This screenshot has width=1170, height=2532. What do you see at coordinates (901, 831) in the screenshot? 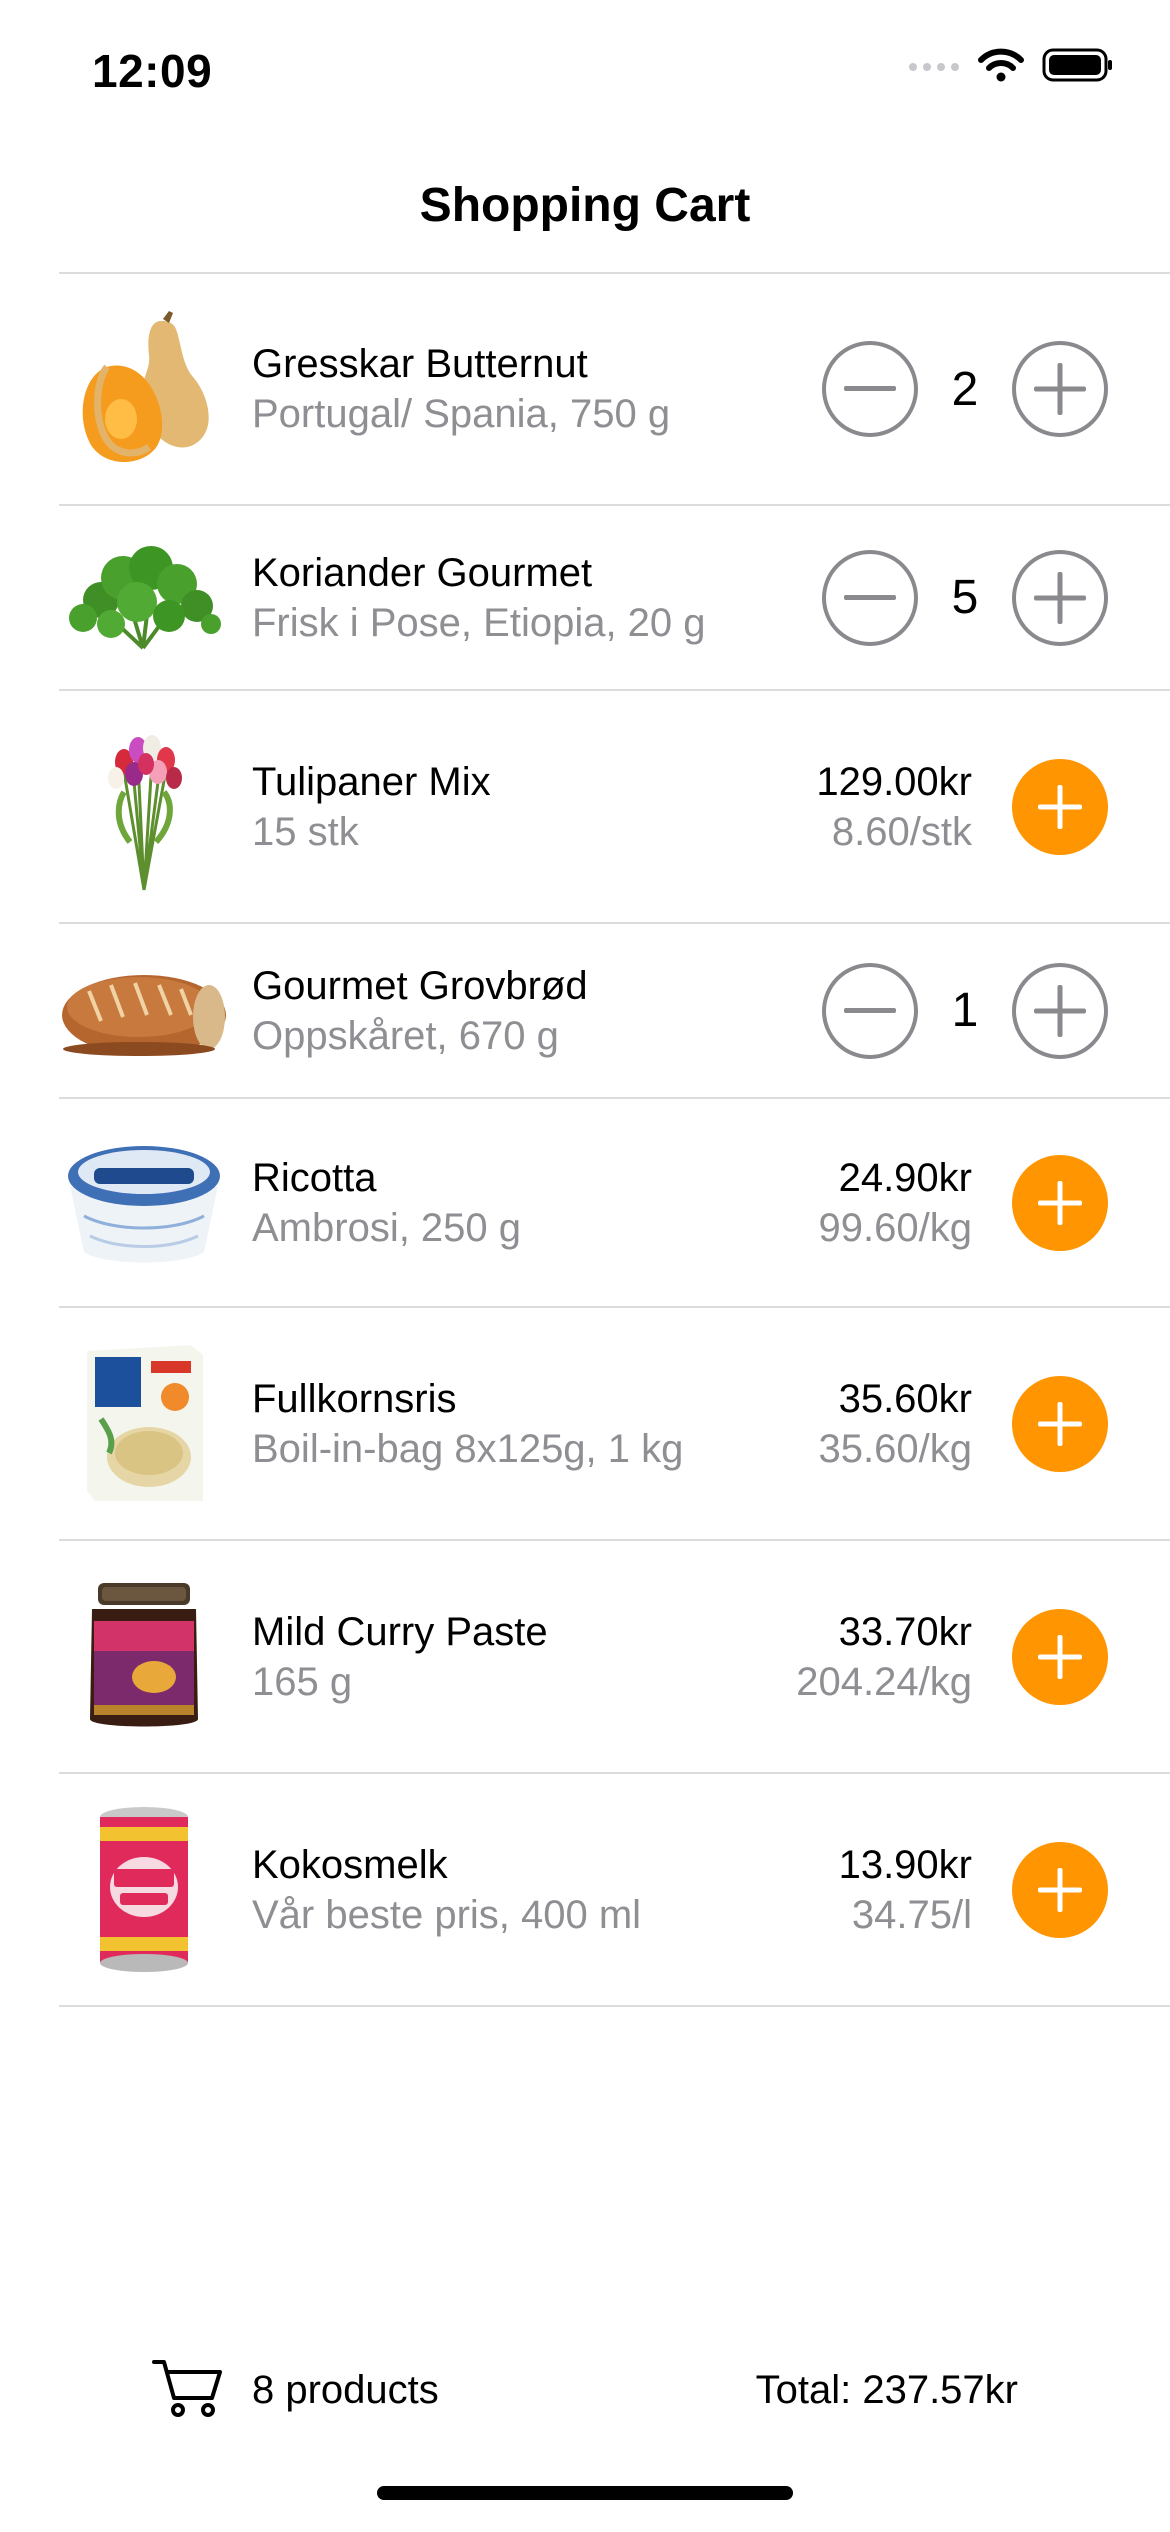
I see `unit-price: 8.60/stk` at bounding box center [901, 831].